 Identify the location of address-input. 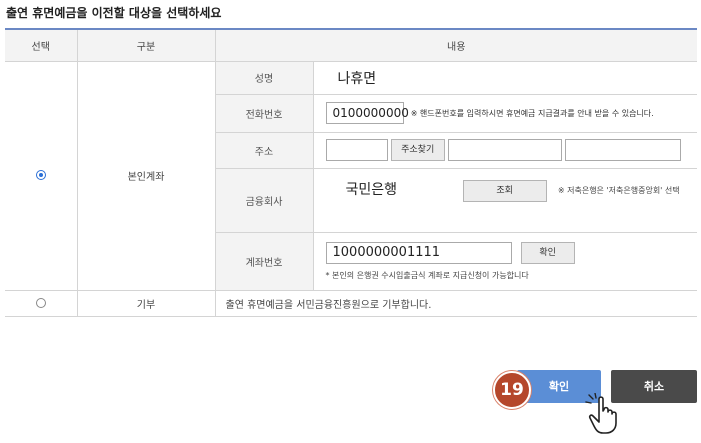
(504, 150).